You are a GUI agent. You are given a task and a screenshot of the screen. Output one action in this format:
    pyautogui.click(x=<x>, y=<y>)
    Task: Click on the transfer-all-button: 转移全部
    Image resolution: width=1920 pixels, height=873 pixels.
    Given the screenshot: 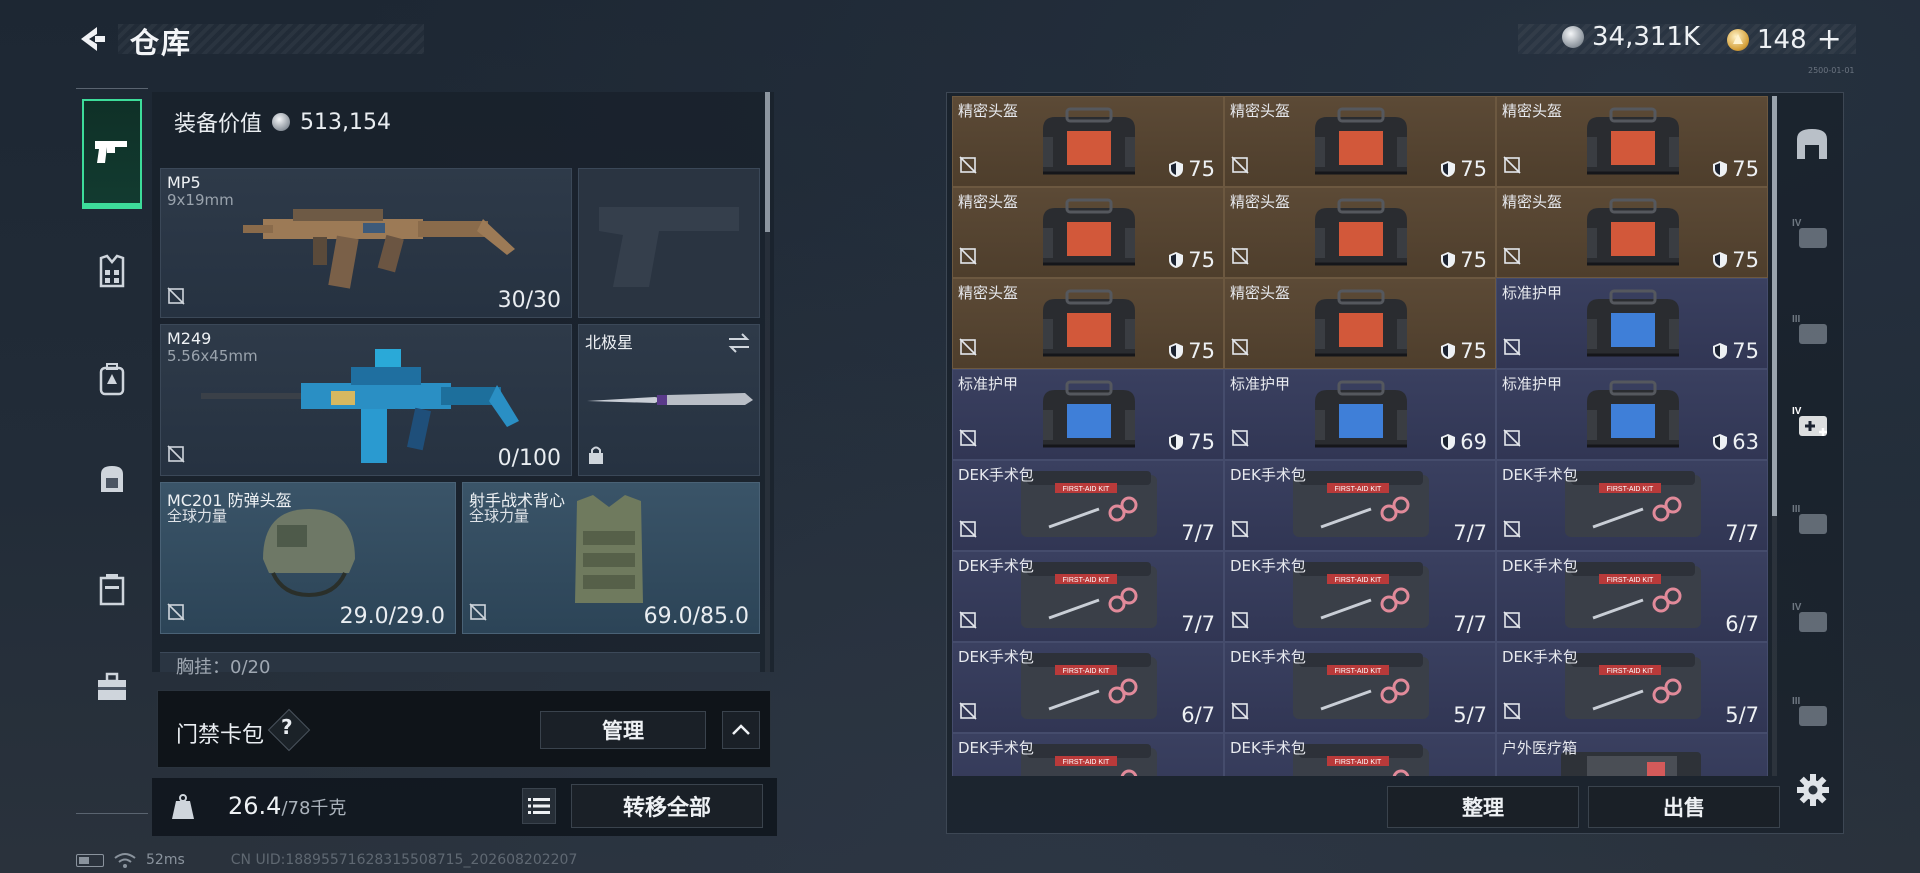 What is the action you would take?
    pyautogui.click(x=667, y=806)
    